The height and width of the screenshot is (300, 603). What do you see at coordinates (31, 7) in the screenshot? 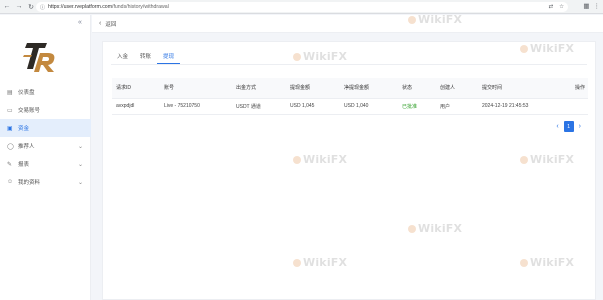
I see `reload-icon: ↻` at bounding box center [31, 7].